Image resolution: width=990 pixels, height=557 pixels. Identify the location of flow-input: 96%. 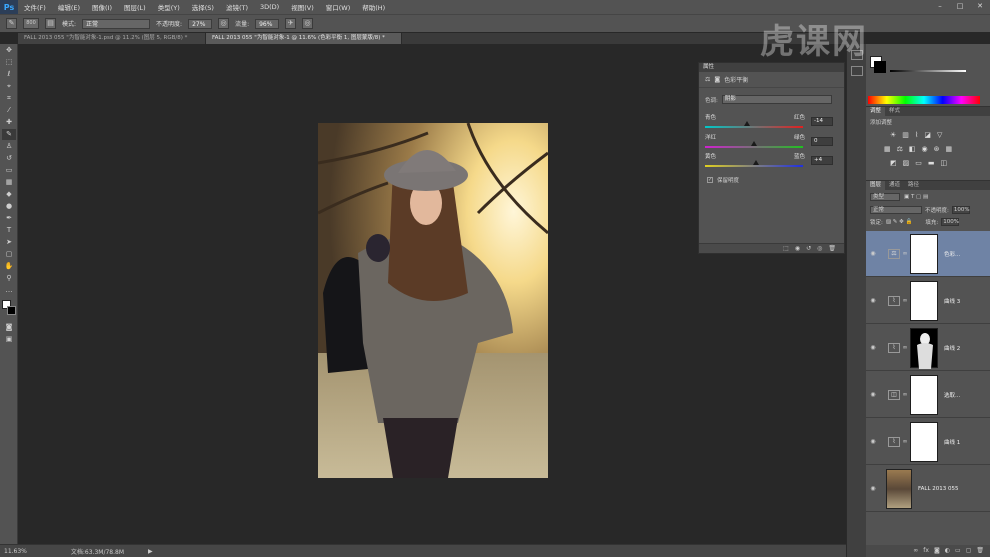
(267, 23).